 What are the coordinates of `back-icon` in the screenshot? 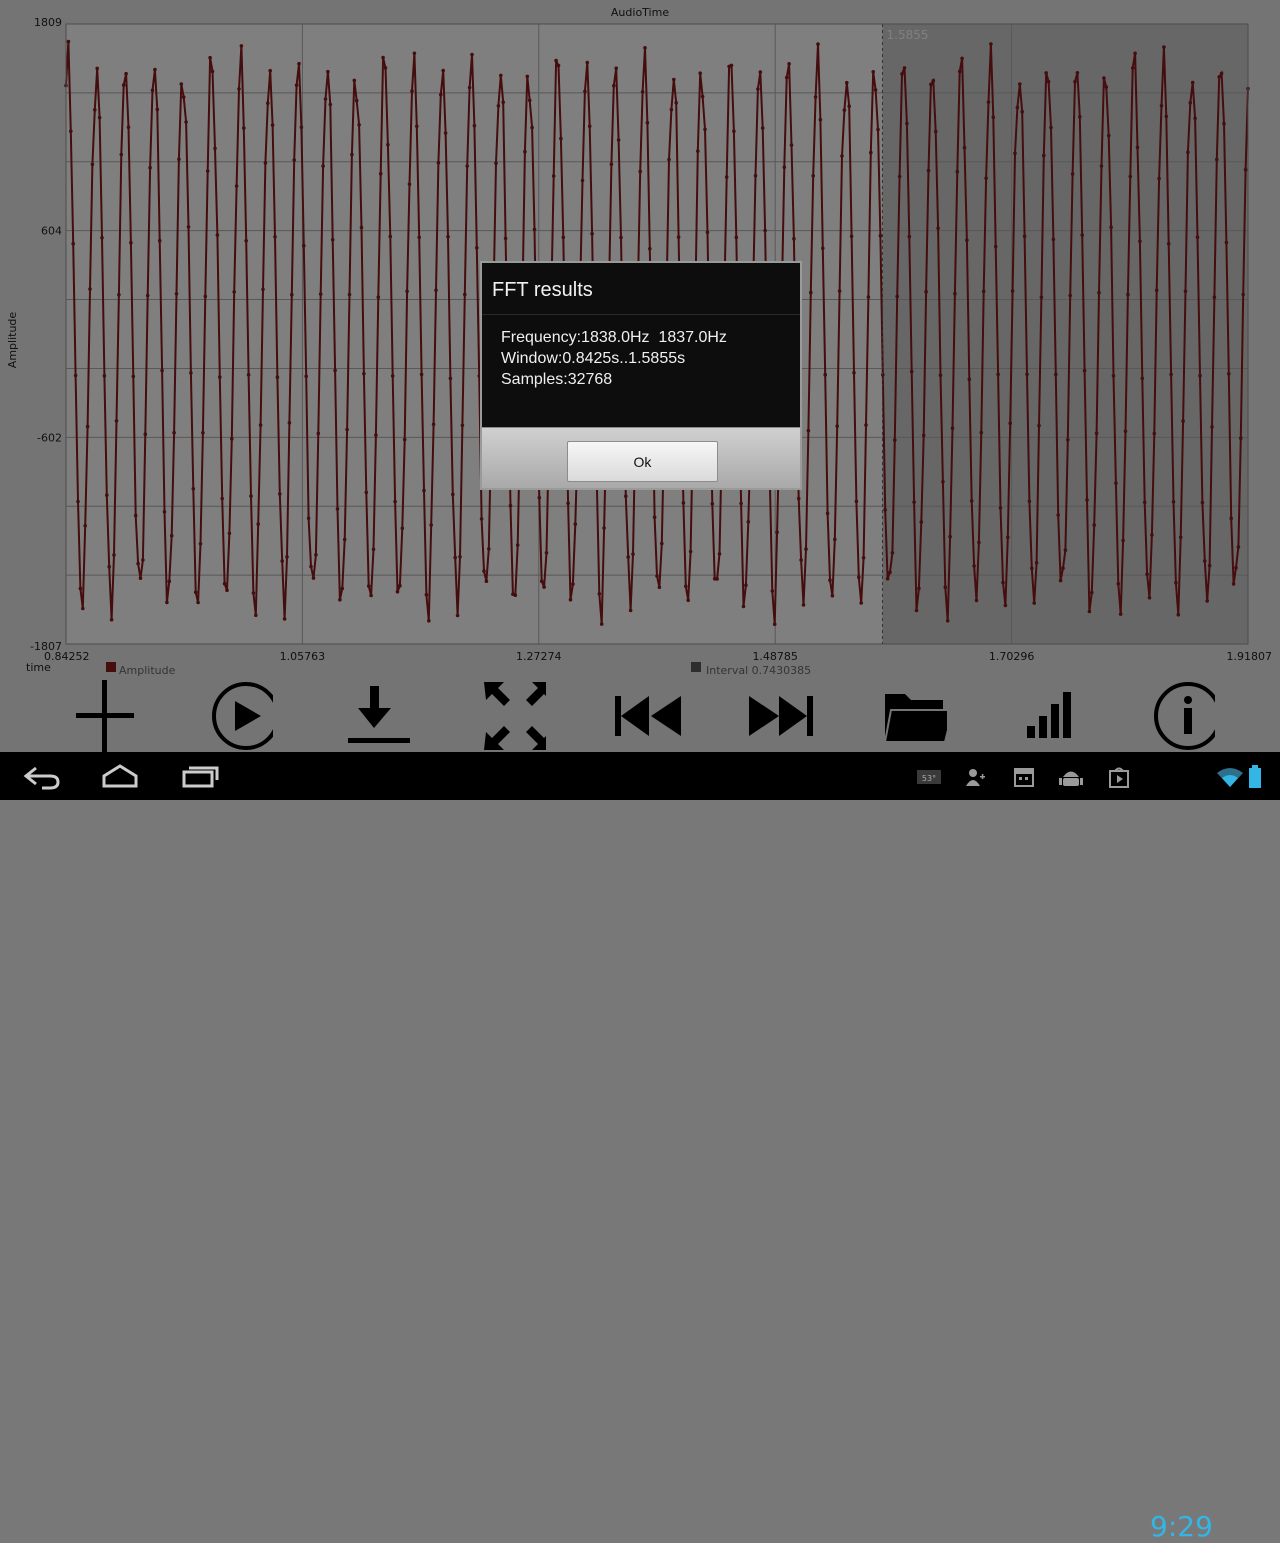 It's located at (41, 778).